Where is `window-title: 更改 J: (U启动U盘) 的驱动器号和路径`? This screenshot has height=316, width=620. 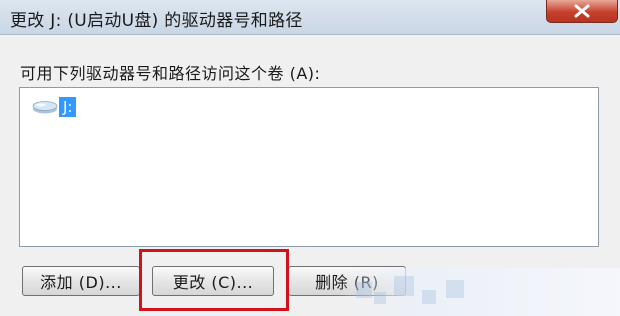
window-title: 更改 J: (U启动U盘) 的驱动器号和路径 is located at coordinates (156, 21).